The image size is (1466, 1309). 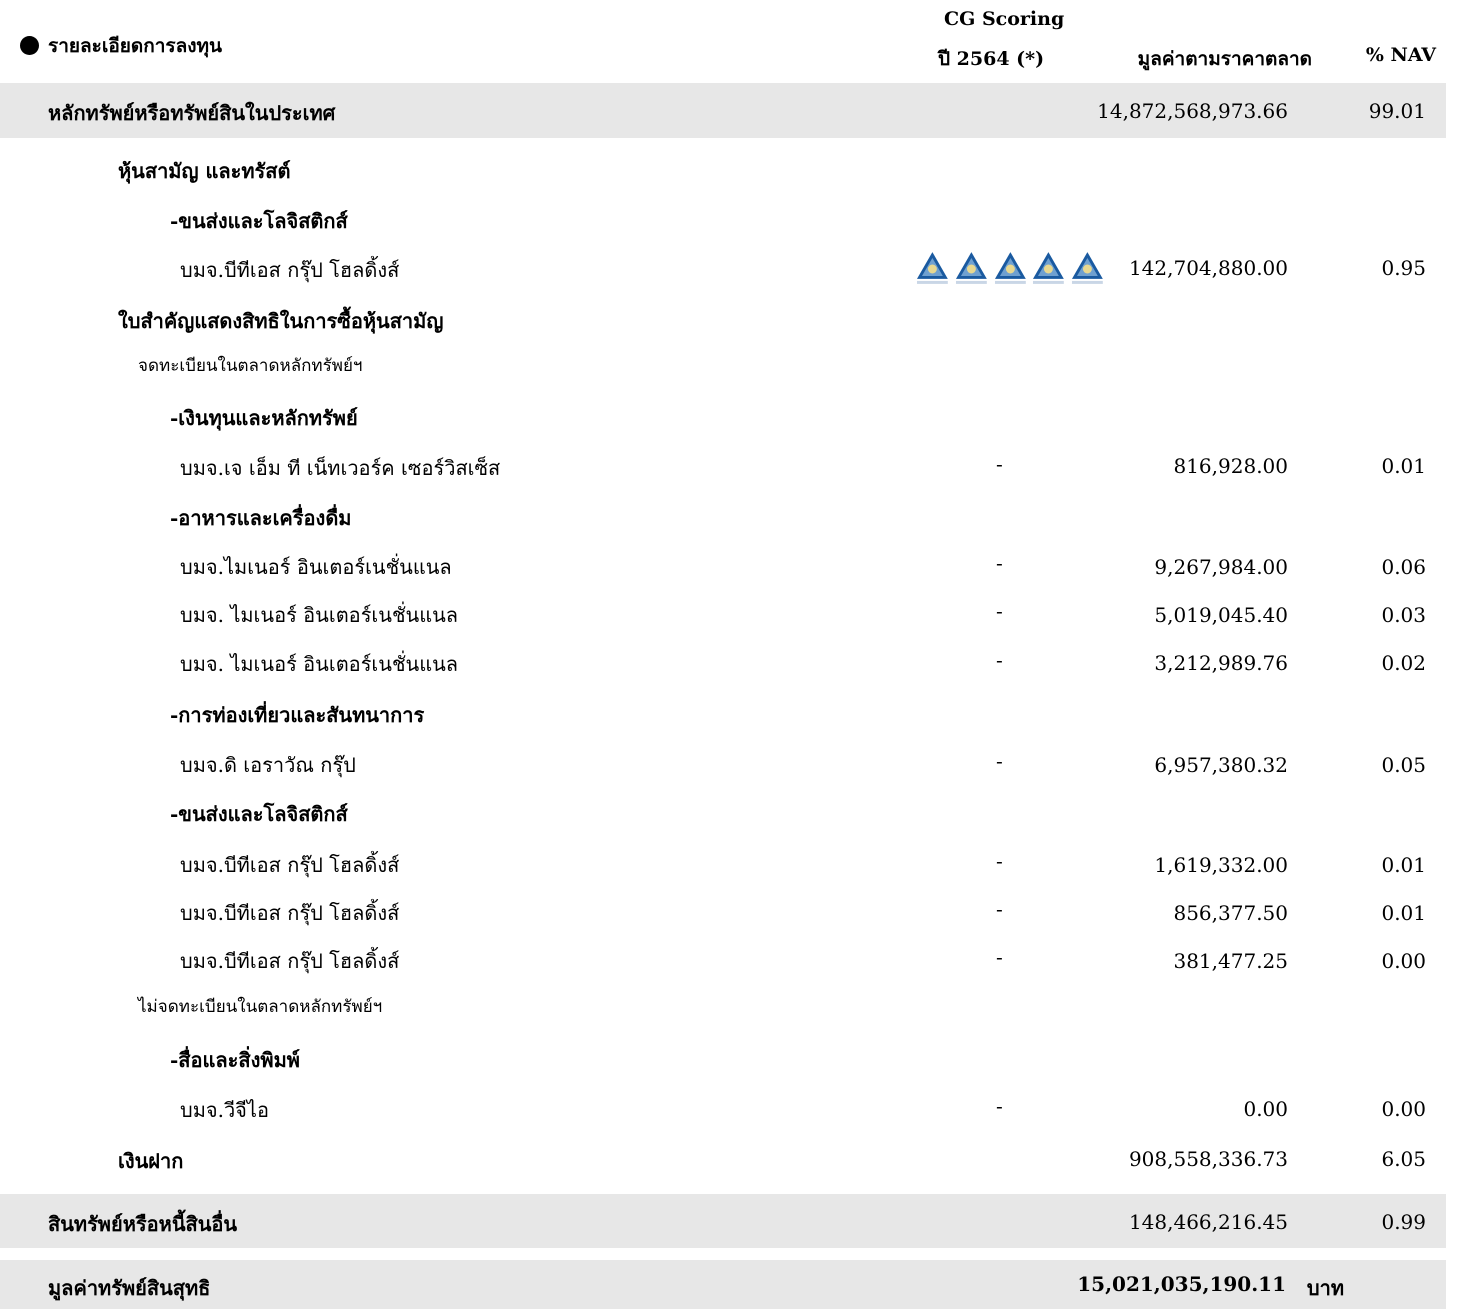 What do you see at coordinates (264, 418) in the screenshot?
I see `finance-label: -เงินทุนและหลักทรัพย์` at bounding box center [264, 418].